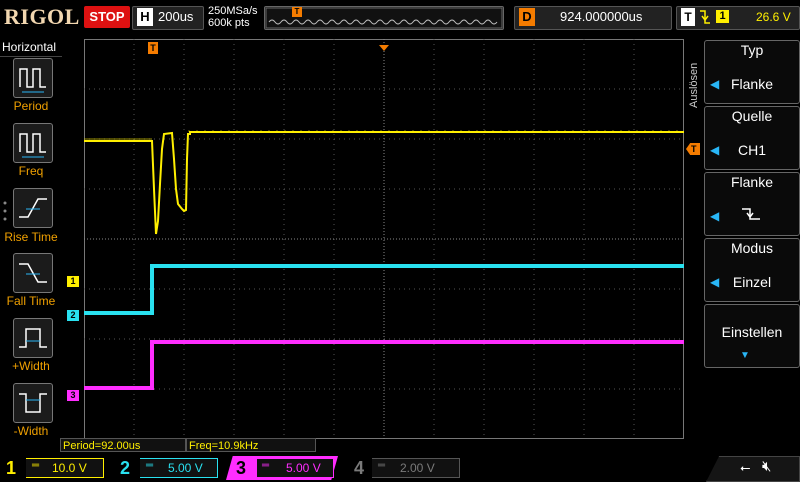  I want to click on trigger-source-badge: 1, so click(722, 16).